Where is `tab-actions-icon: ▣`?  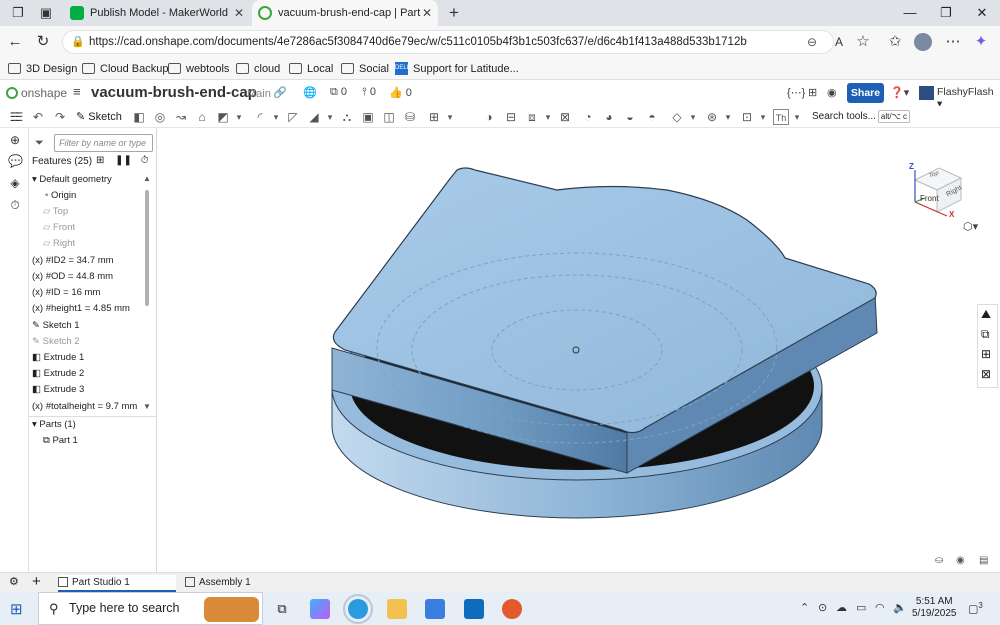 tab-actions-icon: ▣ is located at coordinates (46, 13).